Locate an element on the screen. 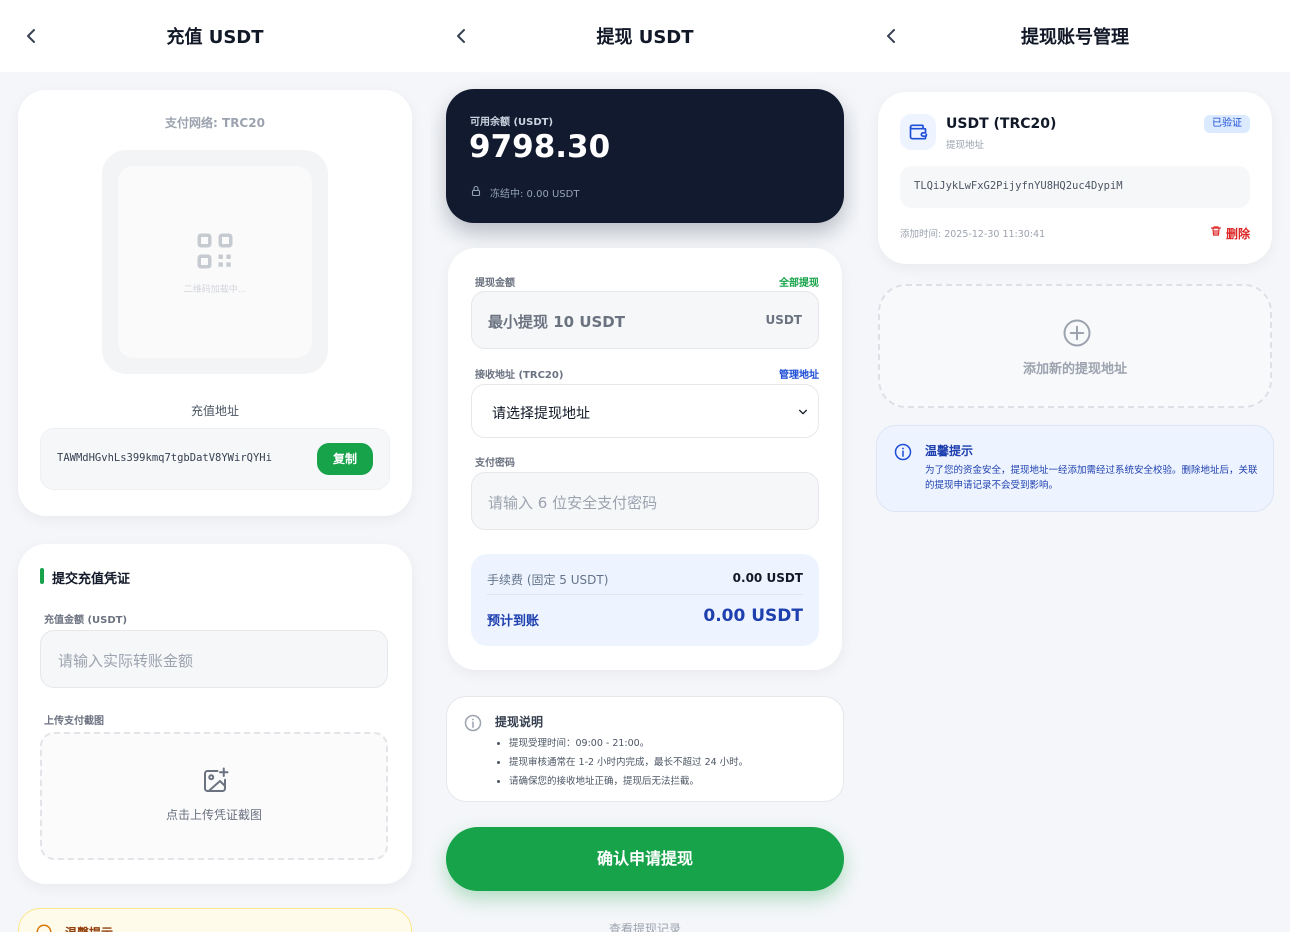 The width and height of the screenshot is (1290, 932). expected-value: 0.00 USDT is located at coordinates (753, 616).